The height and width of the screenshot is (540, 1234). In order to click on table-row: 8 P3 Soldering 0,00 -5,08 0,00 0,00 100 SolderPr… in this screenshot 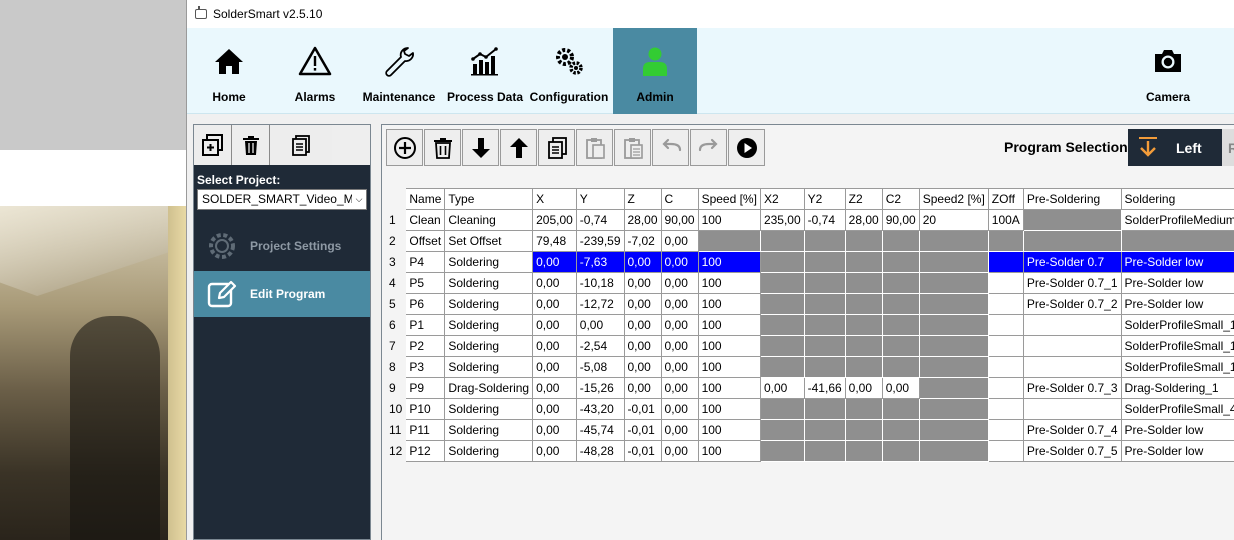, I will do `click(809, 367)`.